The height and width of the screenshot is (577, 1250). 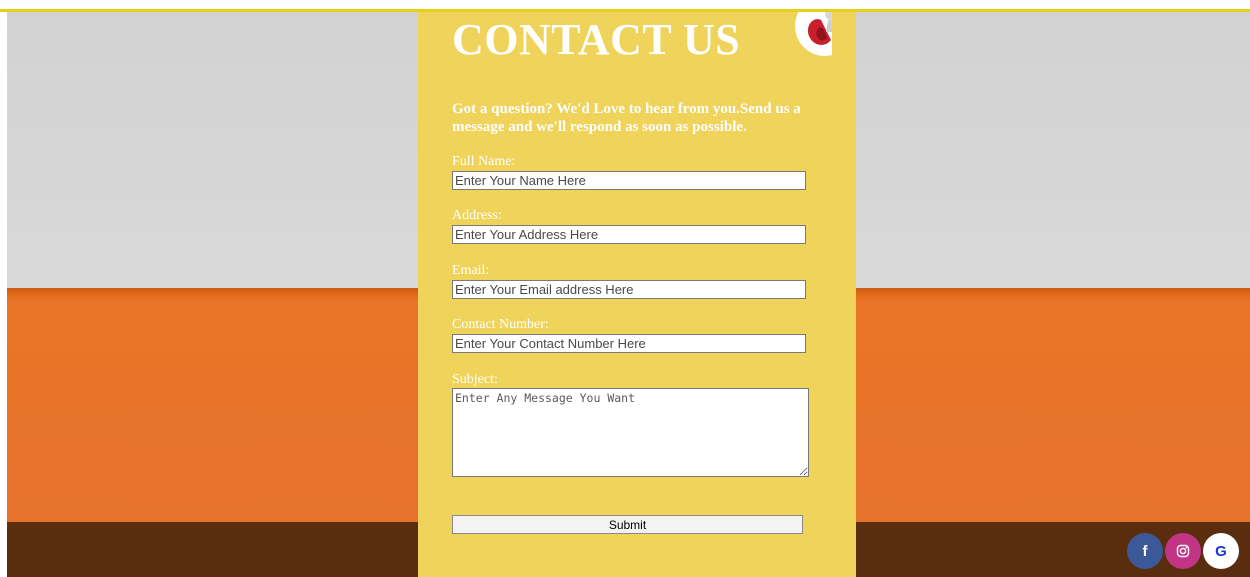 What do you see at coordinates (596, 39) in the screenshot?
I see `page-title: CONTACT US` at bounding box center [596, 39].